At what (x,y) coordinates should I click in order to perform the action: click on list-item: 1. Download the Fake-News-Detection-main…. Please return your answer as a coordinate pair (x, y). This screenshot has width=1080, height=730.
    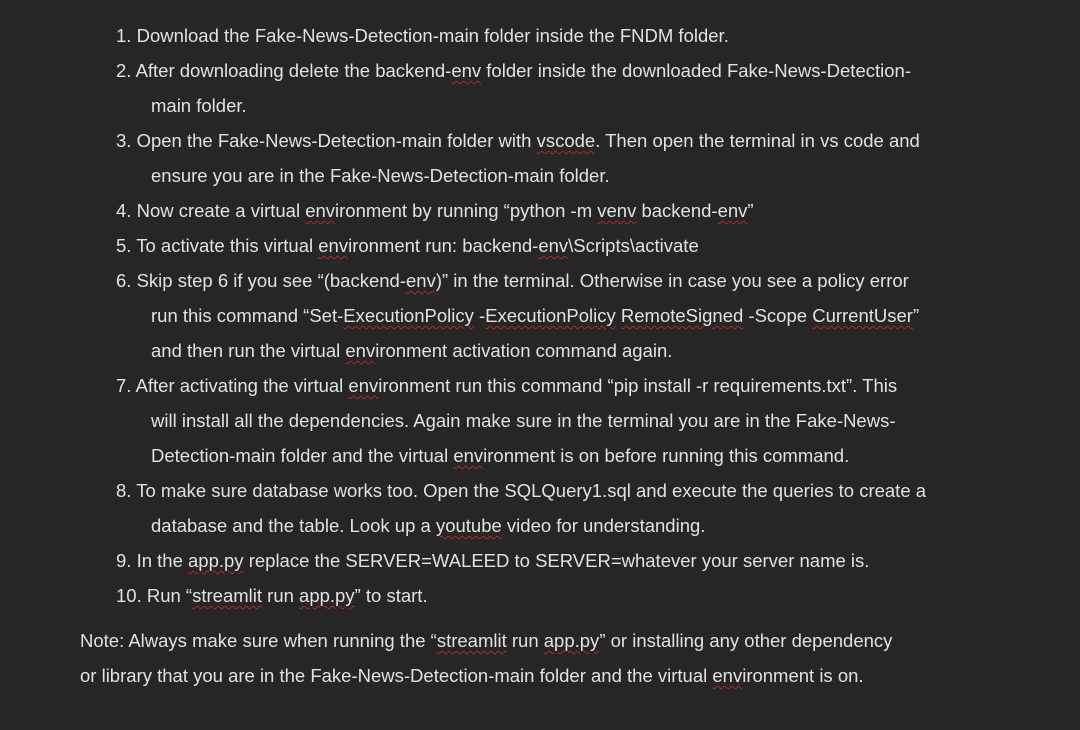
    Looking at the image, I should click on (566, 35).